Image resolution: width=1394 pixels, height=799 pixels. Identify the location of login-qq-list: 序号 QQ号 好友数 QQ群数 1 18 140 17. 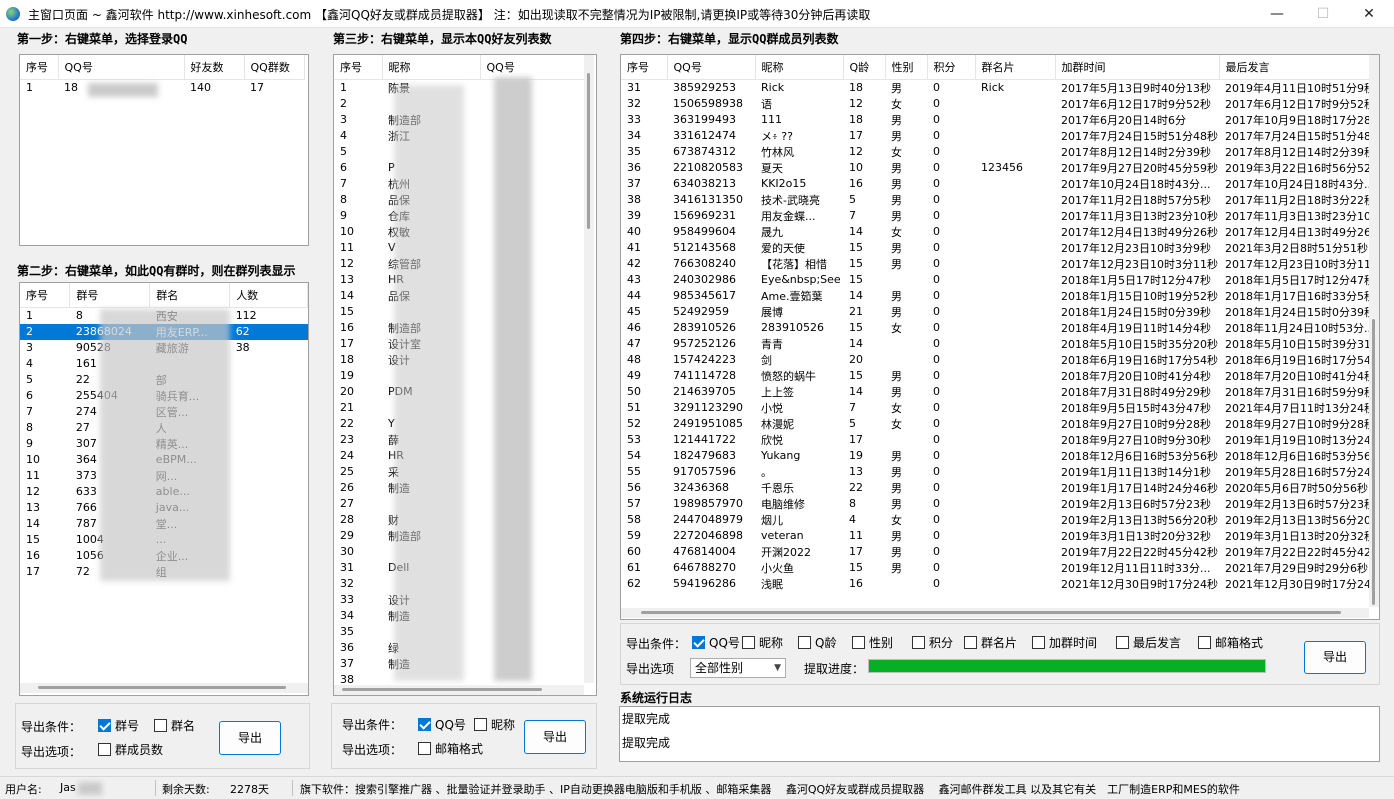
(164, 150).